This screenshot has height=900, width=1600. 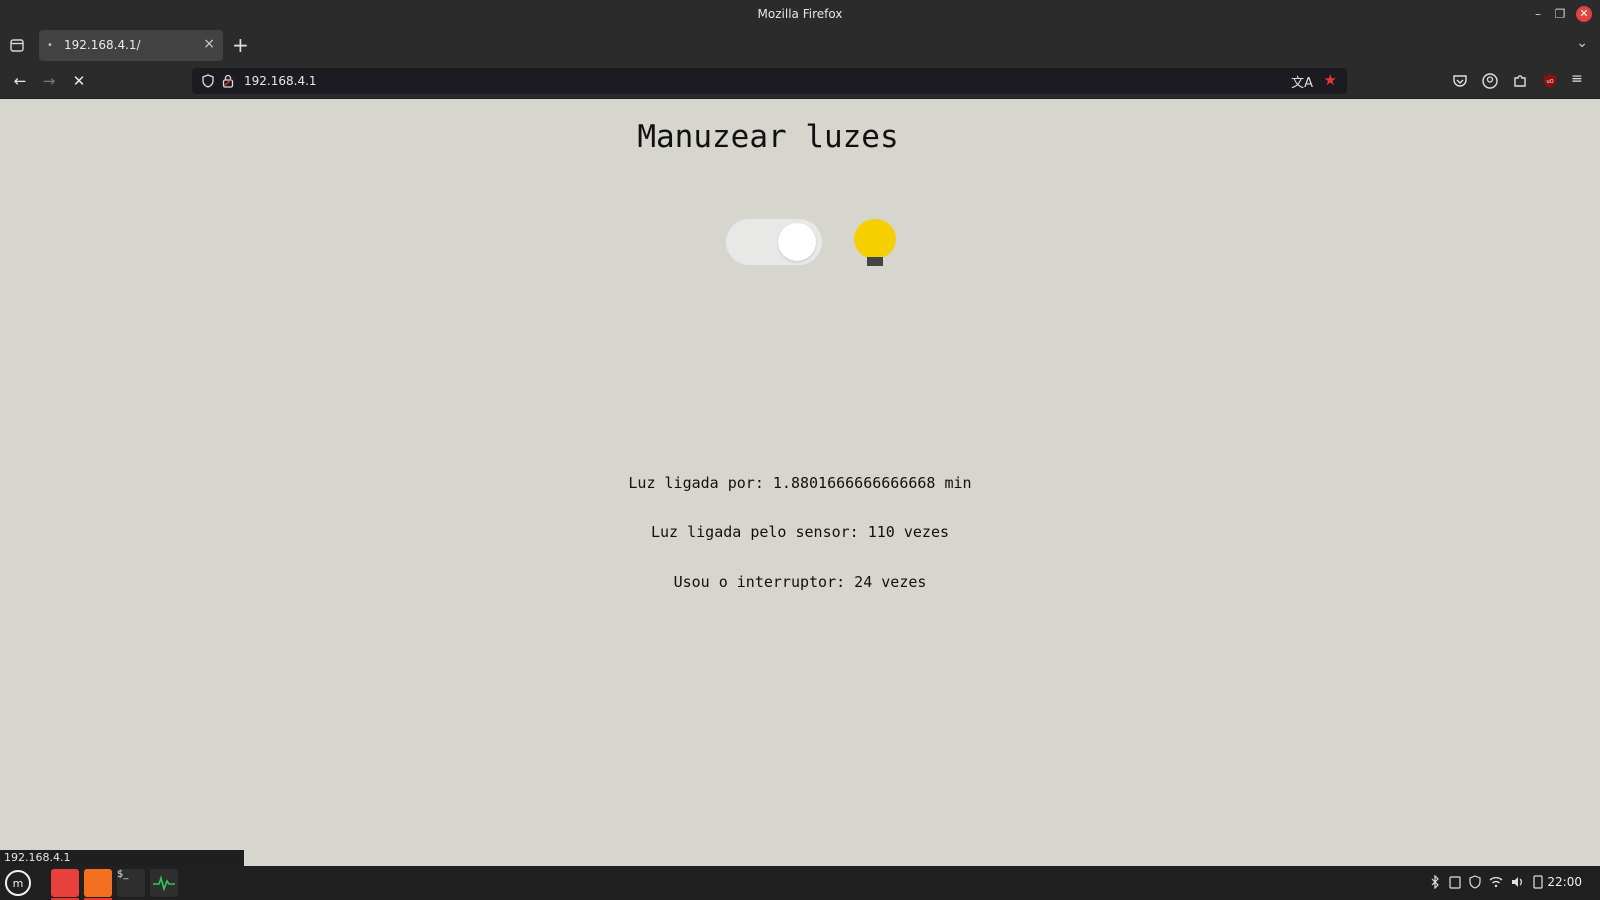 What do you see at coordinates (280, 81) in the screenshot?
I see `url-text: 192.168.4.1` at bounding box center [280, 81].